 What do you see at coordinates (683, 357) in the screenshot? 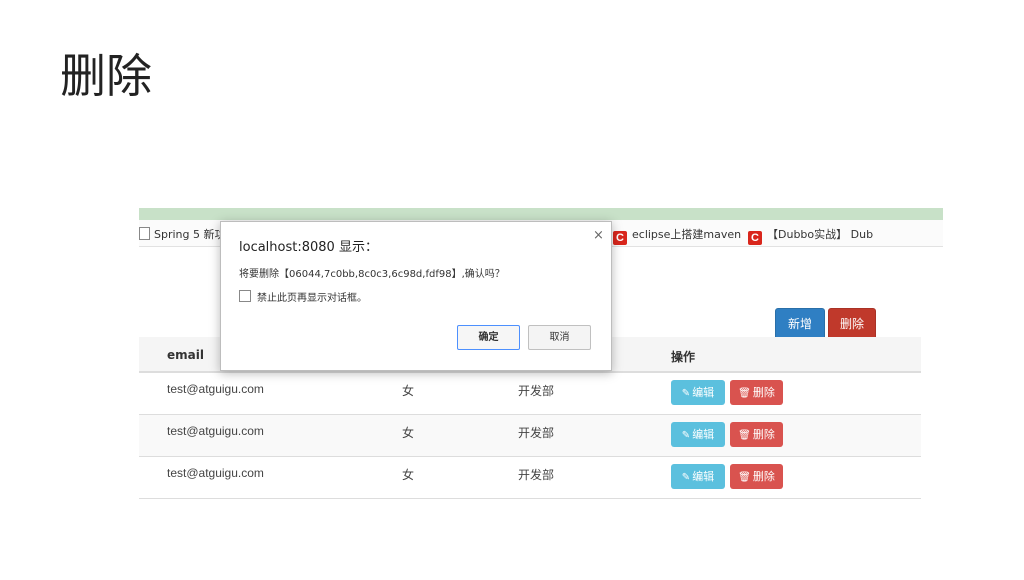
I see `column-header-actions: 操作` at bounding box center [683, 357].